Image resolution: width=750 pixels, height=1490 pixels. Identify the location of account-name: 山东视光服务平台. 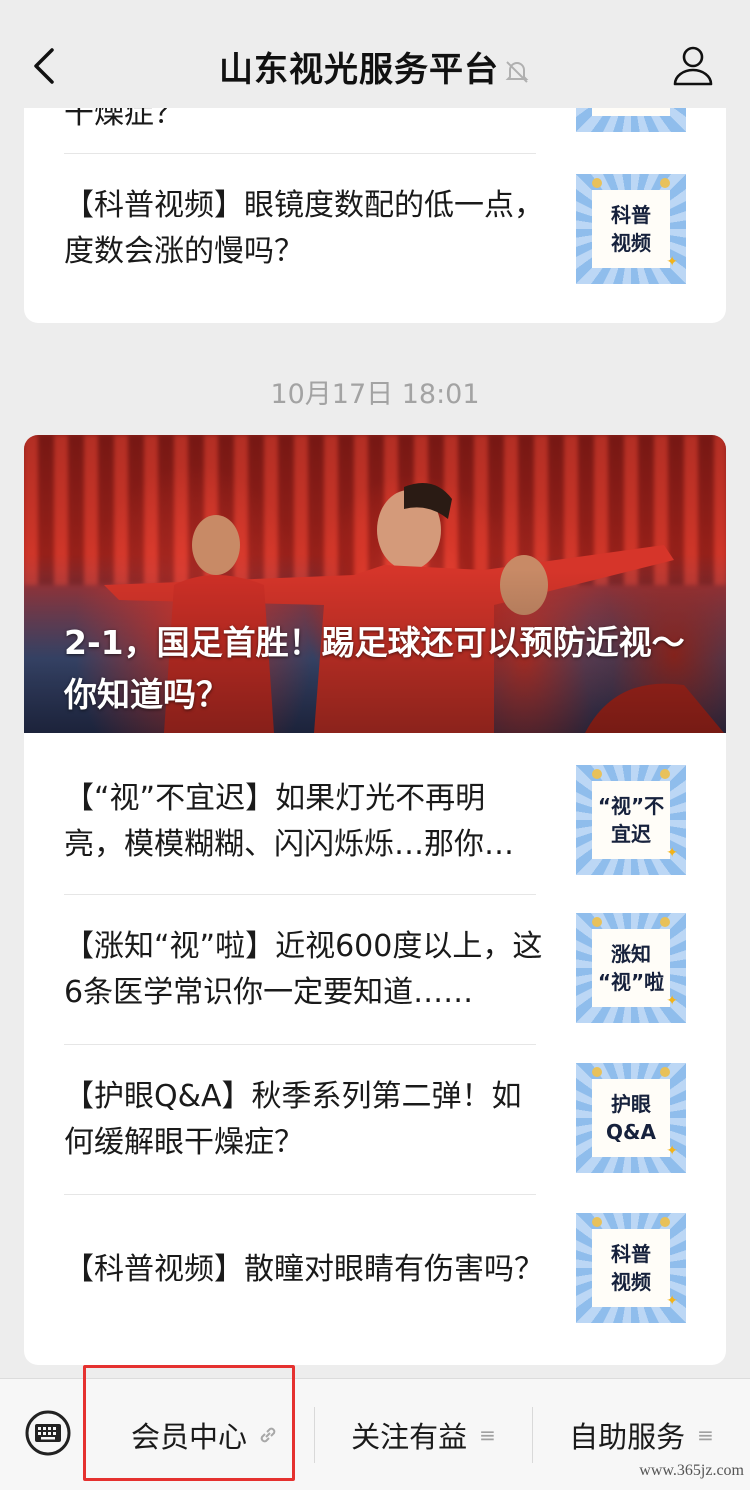
(359, 70).